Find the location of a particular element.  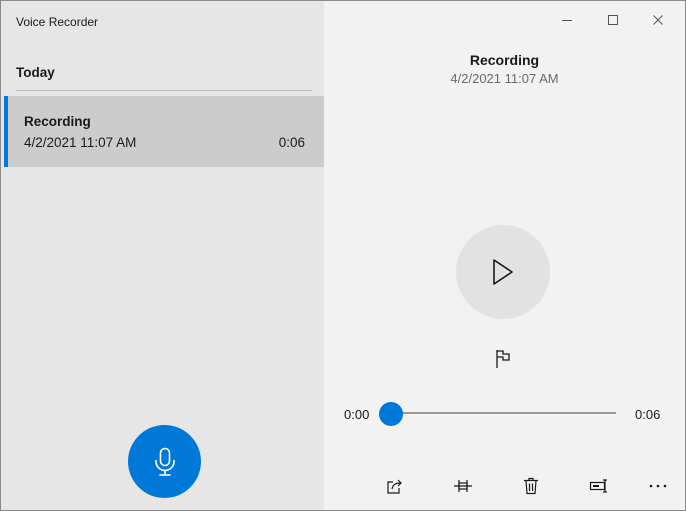

minimize-button is located at coordinates (567, 20).